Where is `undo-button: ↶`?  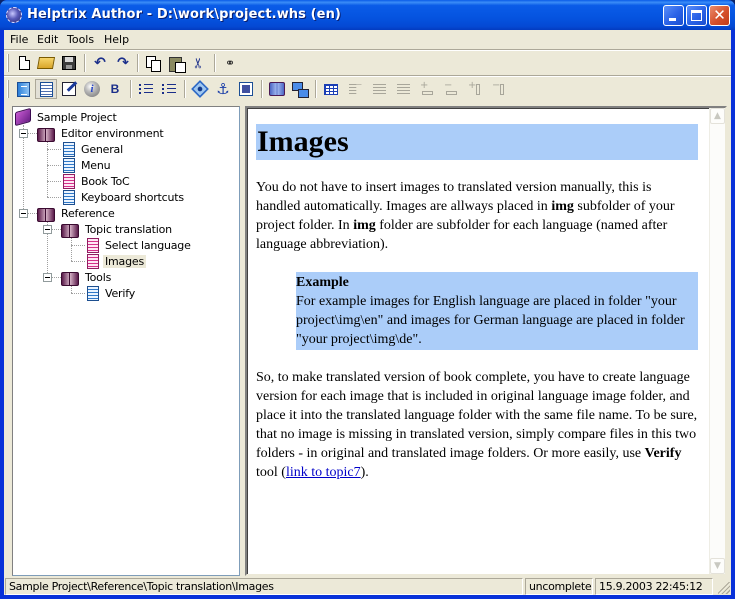 undo-button: ↶ is located at coordinates (100, 63).